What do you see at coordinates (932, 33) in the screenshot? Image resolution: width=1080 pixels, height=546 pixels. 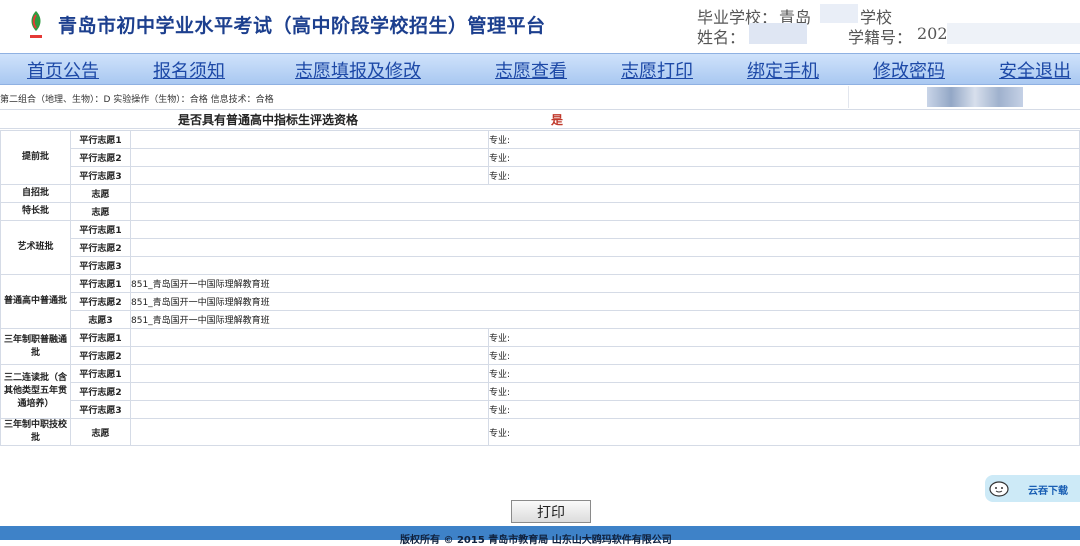 I see `student-id-prefix: 202` at bounding box center [932, 33].